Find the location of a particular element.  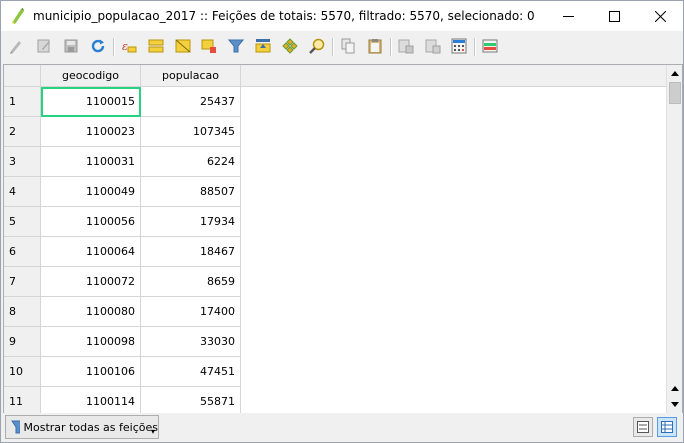

cell-populacao: 47451 is located at coordinates (191, 372).